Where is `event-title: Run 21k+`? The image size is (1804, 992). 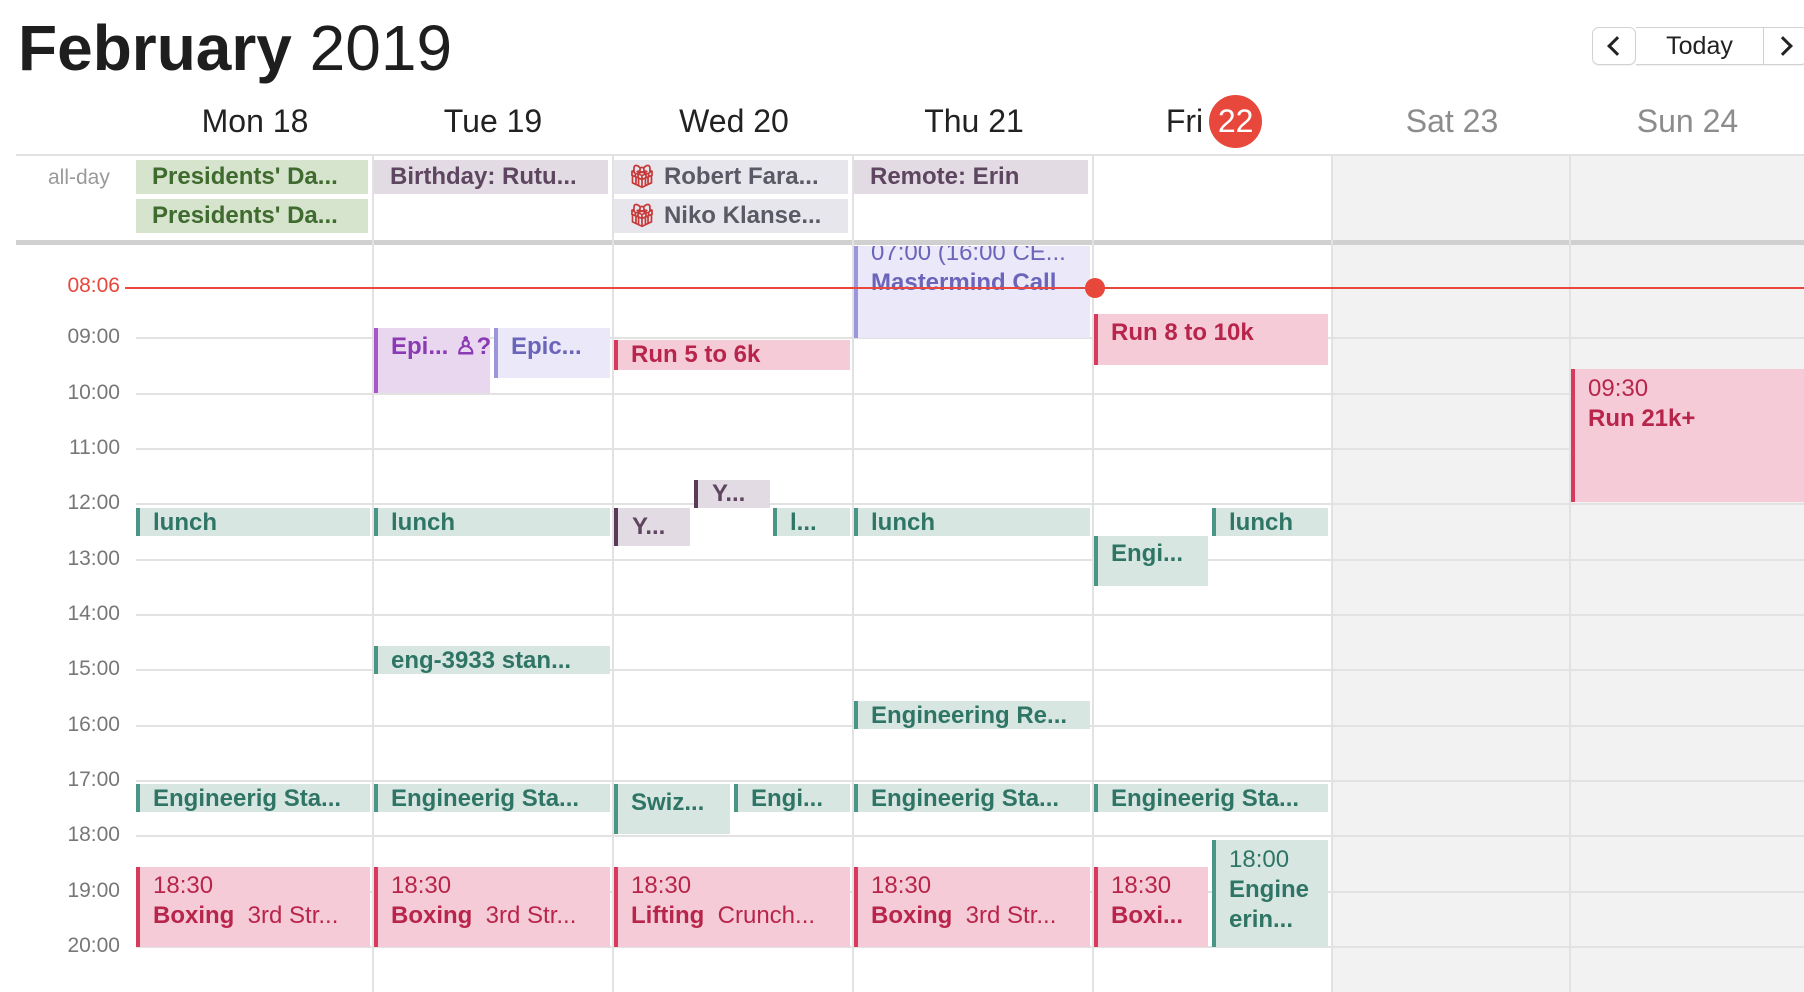 event-title: Run 21k+ is located at coordinates (1642, 418).